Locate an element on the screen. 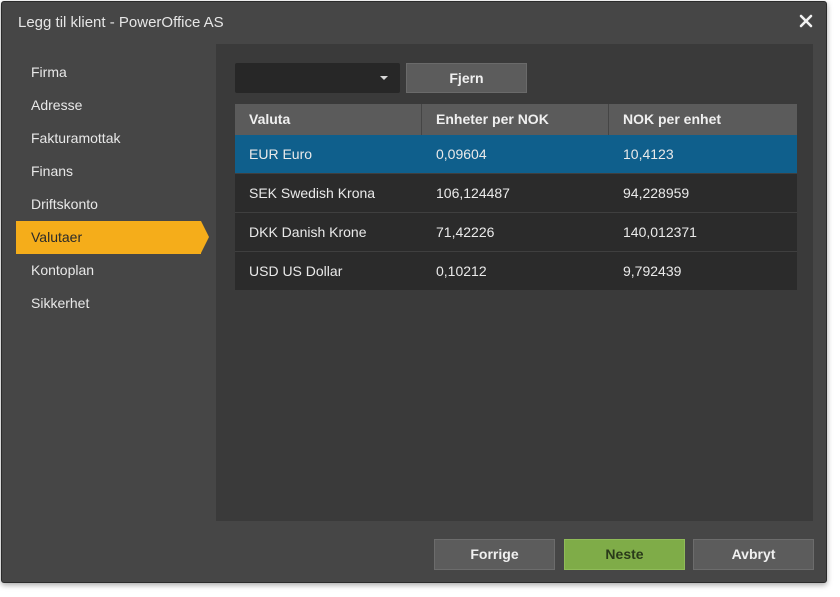 The height and width of the screenshot is (597, 840). column-header-enheter-per-nok: Enheter per NOK is located at coordinates (515, 119).